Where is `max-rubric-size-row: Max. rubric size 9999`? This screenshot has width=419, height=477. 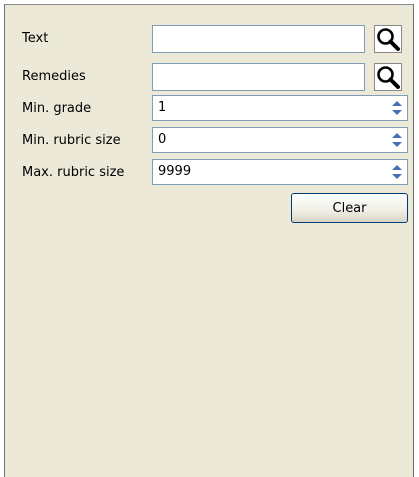
max-rubric-size-row: Max. rubric size 9999 is located at coordinates (209, 173).